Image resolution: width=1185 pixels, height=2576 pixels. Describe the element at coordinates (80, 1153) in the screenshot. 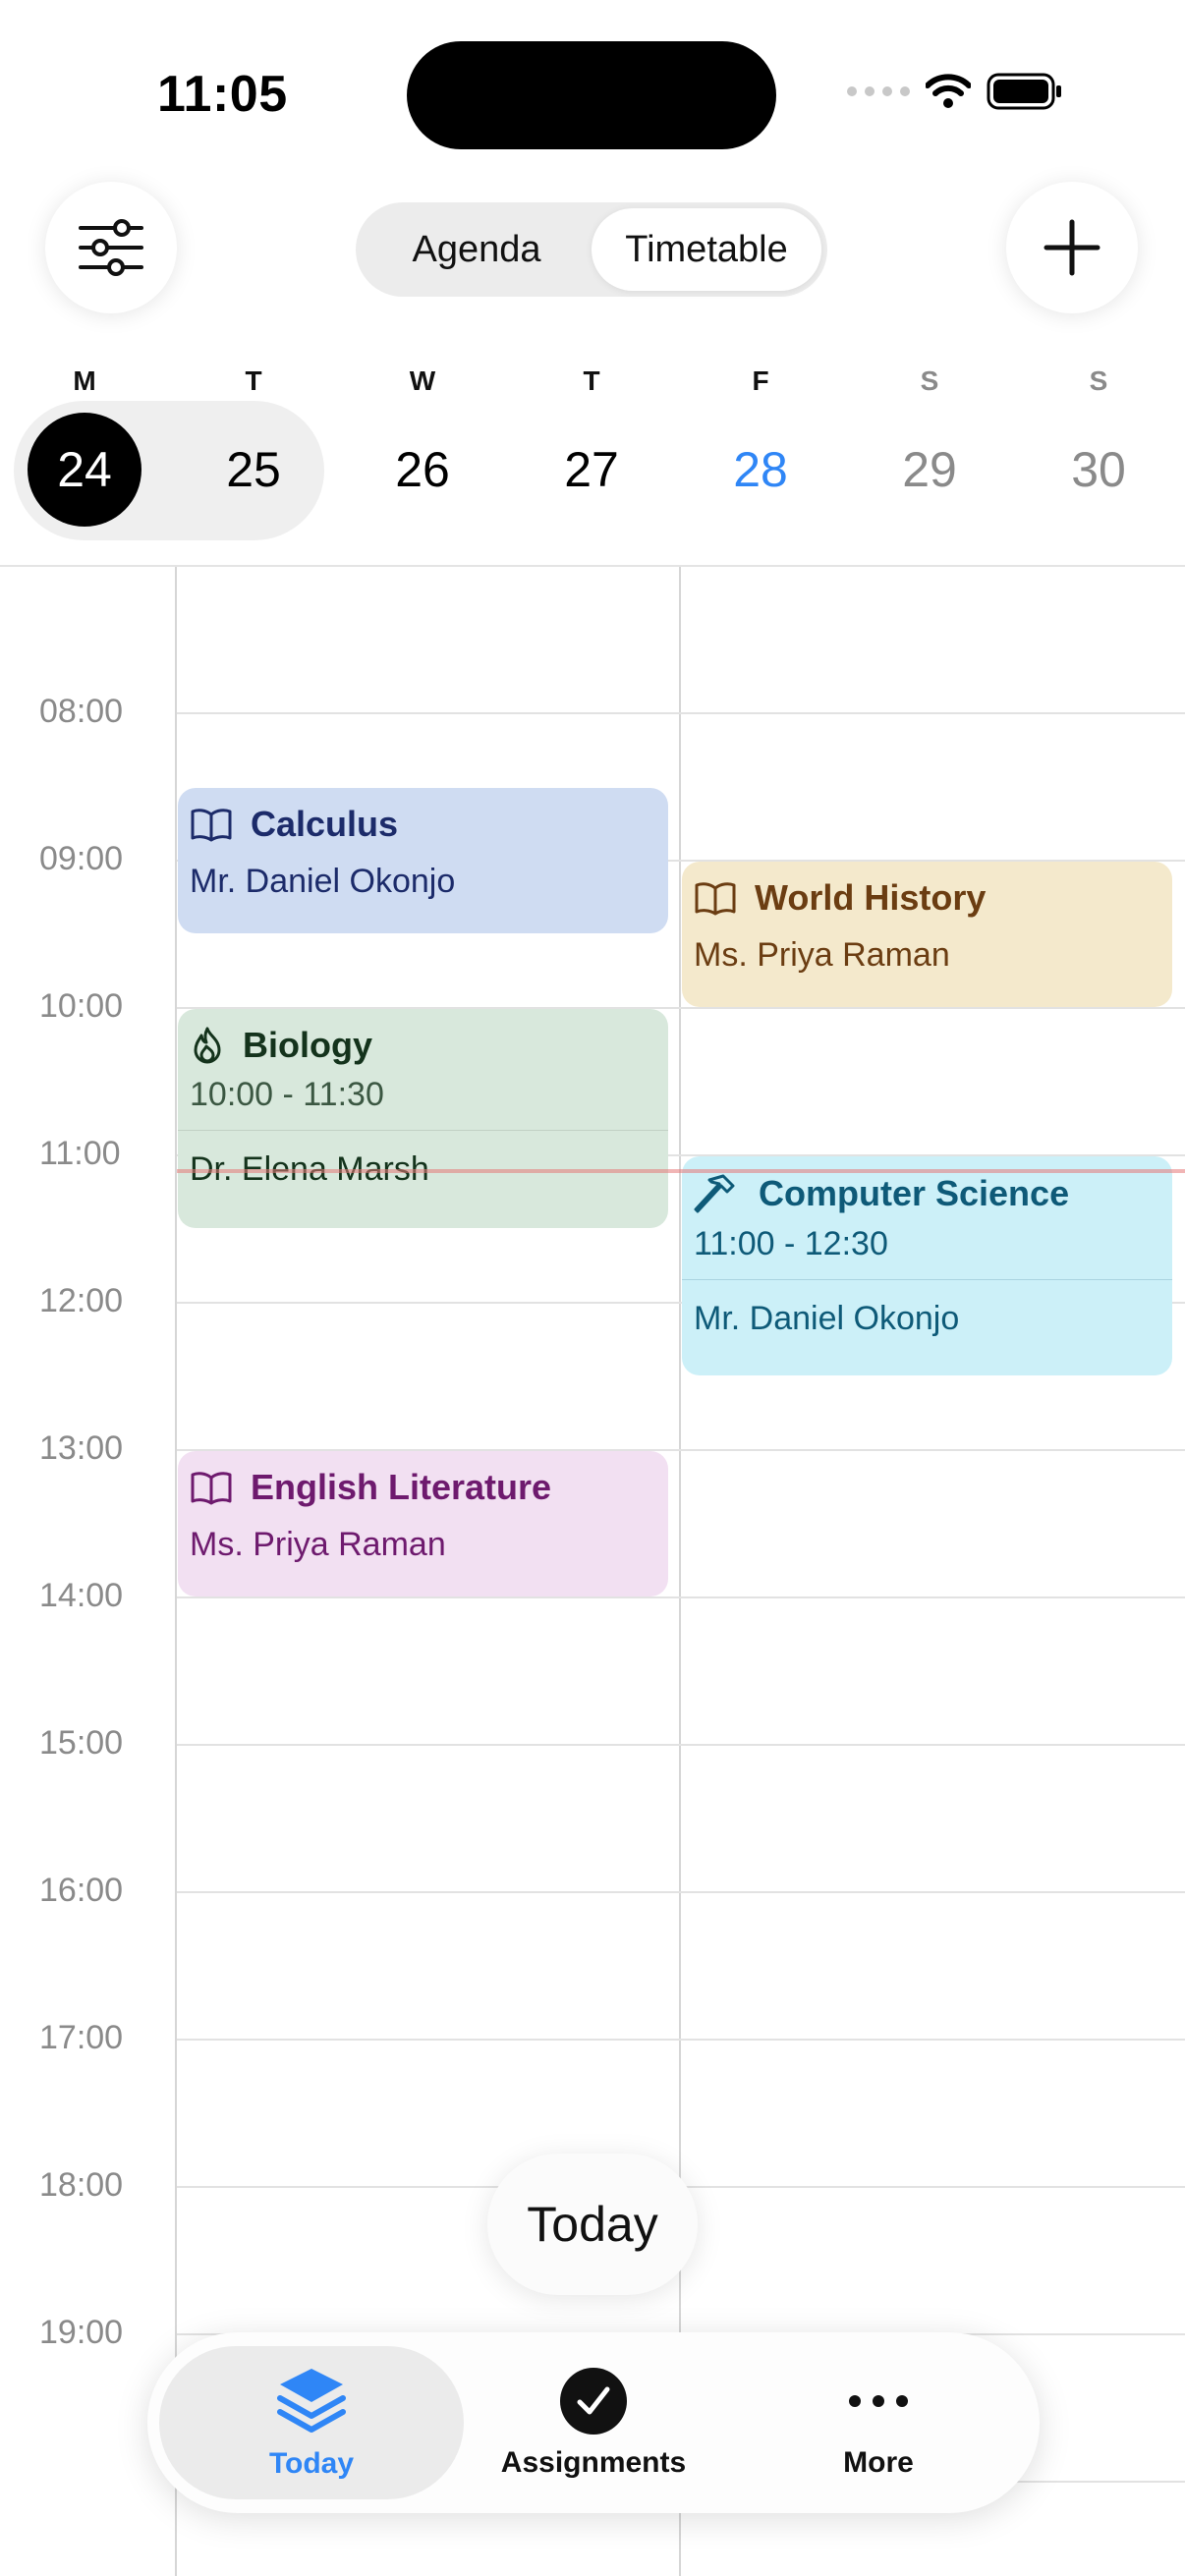

I see `hour-label: 11:00` at that location.